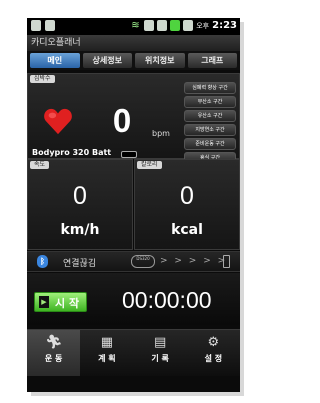  Describe the element at coordinates (44, 302) in the screenshot. I see `play-icon: ▶` at that location.